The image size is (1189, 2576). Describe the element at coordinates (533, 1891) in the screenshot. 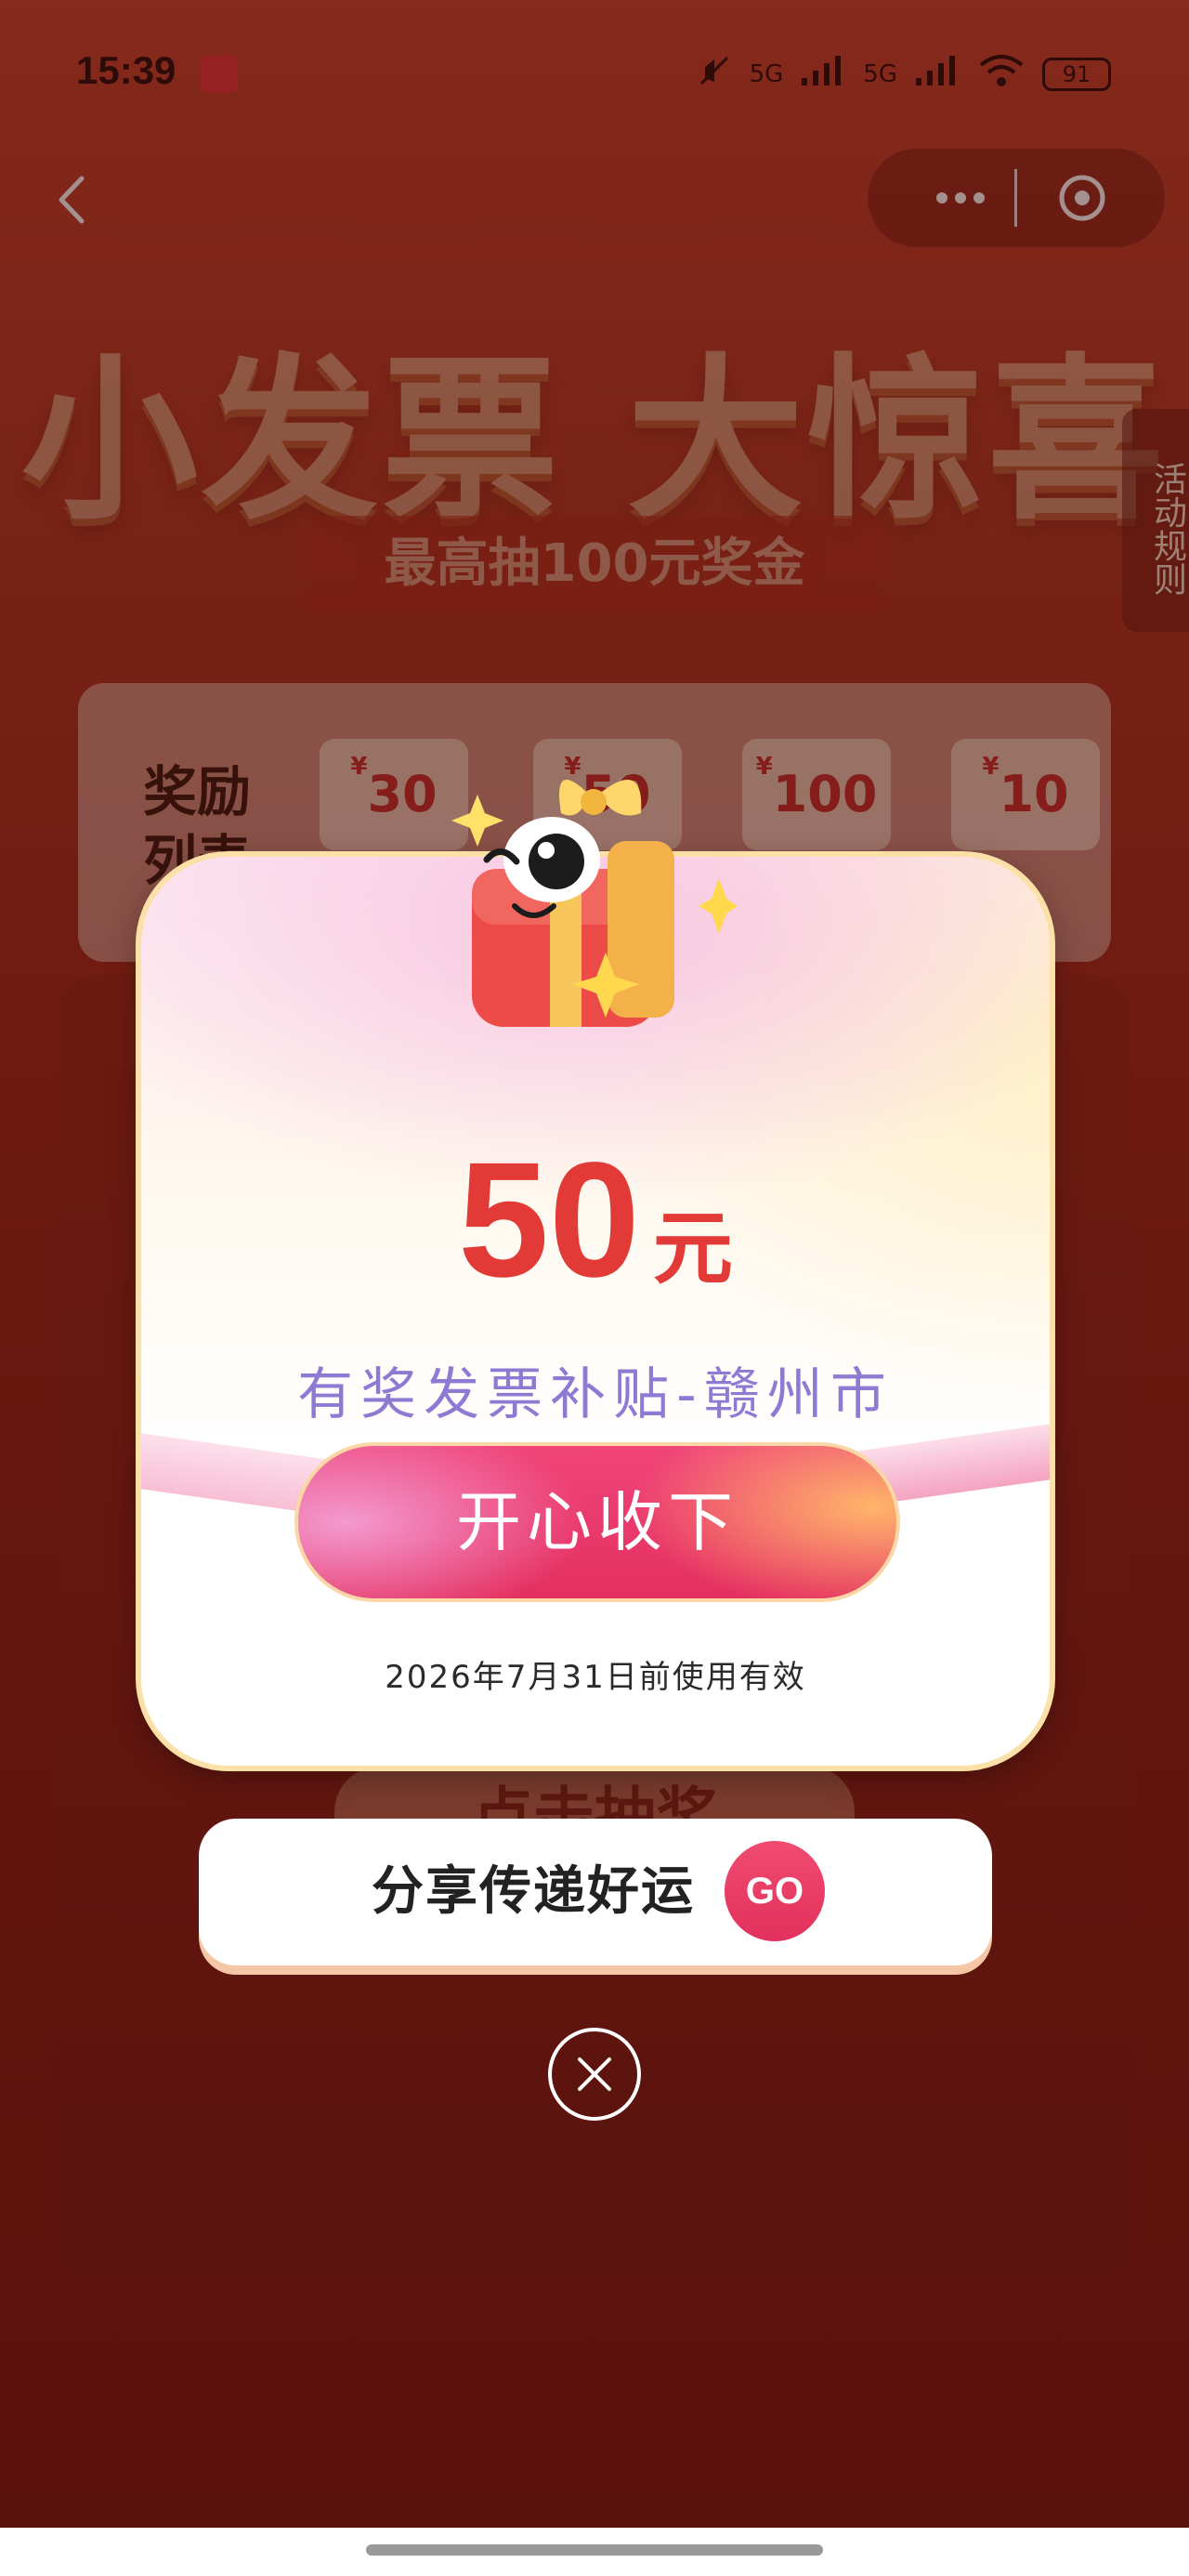

I see `share-label: 分享传递好运` at that location.